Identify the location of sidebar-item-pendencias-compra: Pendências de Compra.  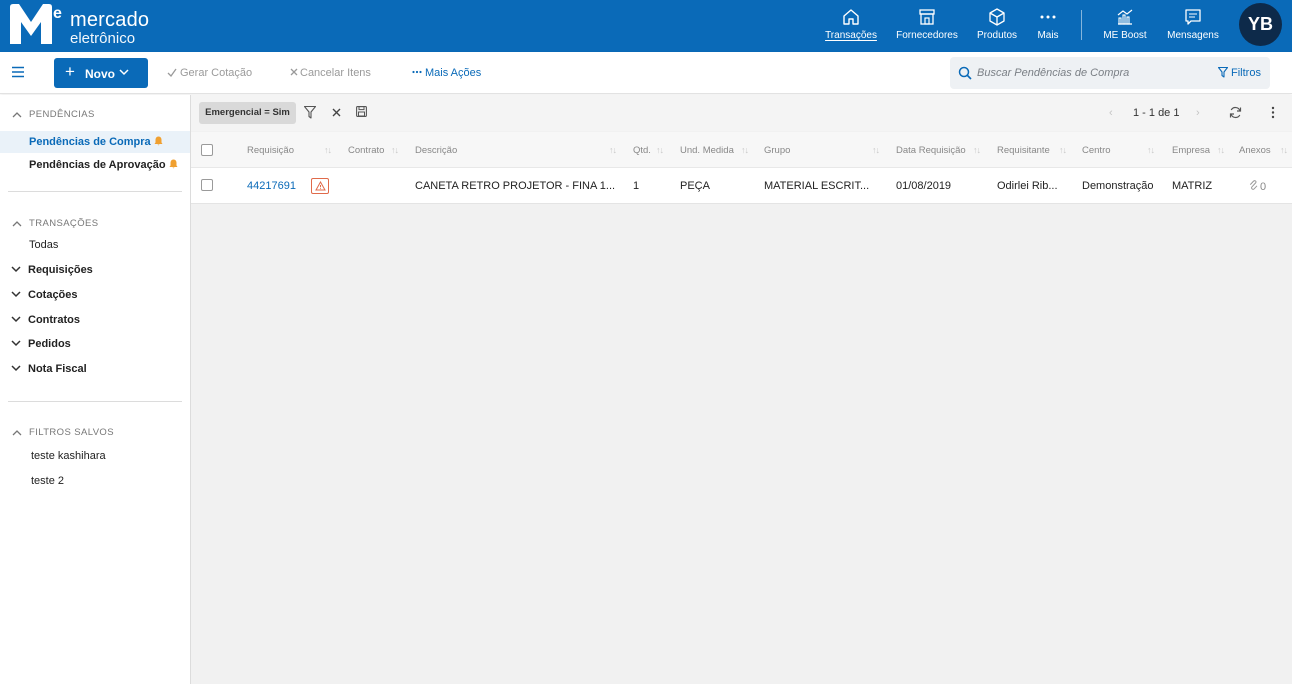
(96, 142).